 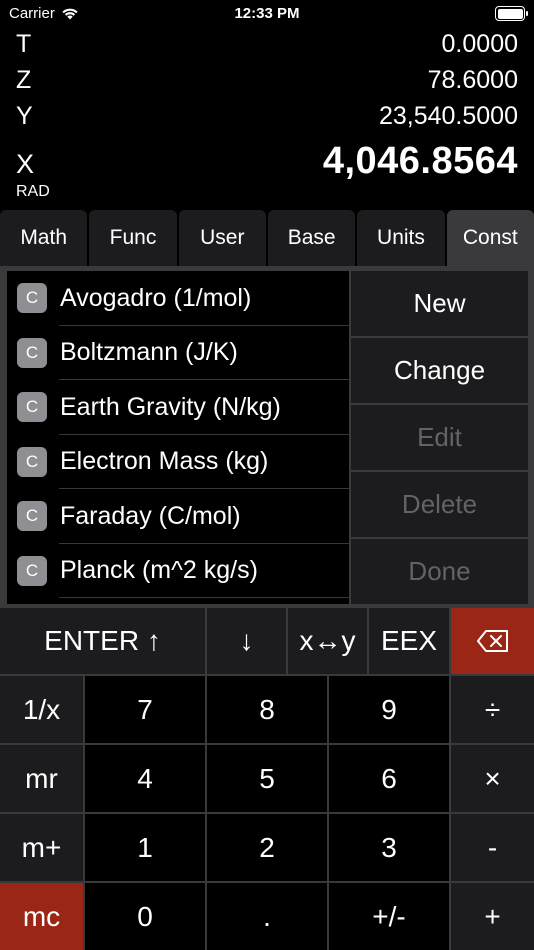 I want to click on register-label-t: T, so click(x=24, y=44).